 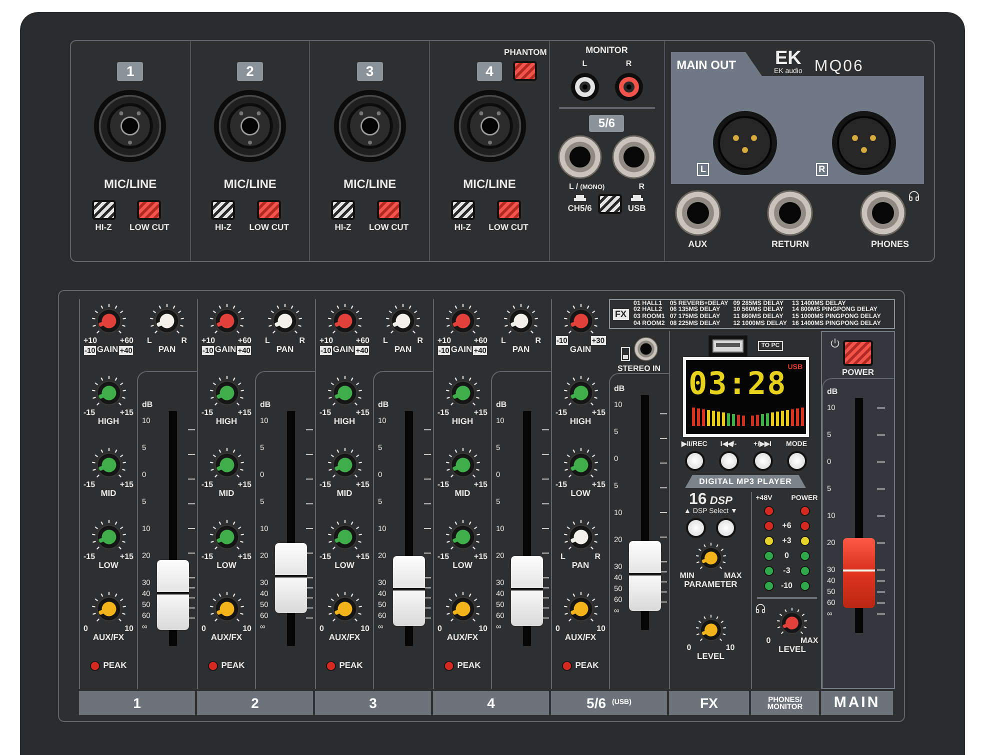 What do you see at coordinates (745, 481) in the screenshot?
I see `player-title: DIGITAL MP3 PLAYER` at bounding box center [745, 481].